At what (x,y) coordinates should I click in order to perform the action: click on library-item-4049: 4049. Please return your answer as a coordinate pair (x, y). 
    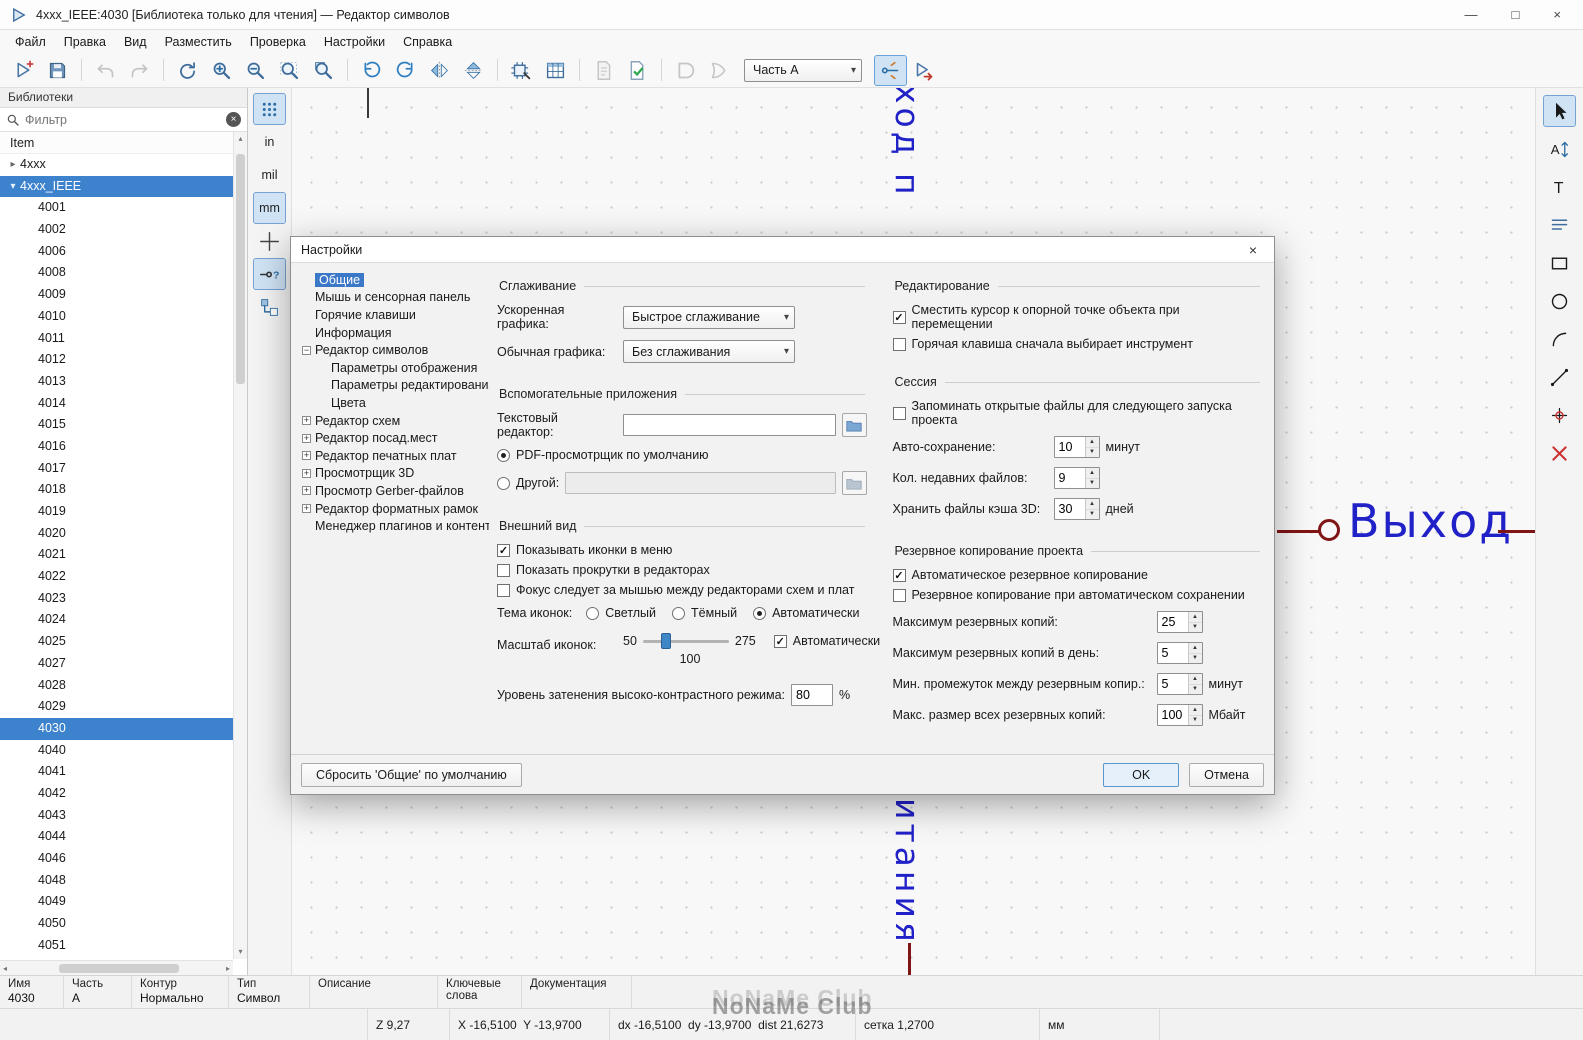
    Looking at the image, I should click on (123, 902).